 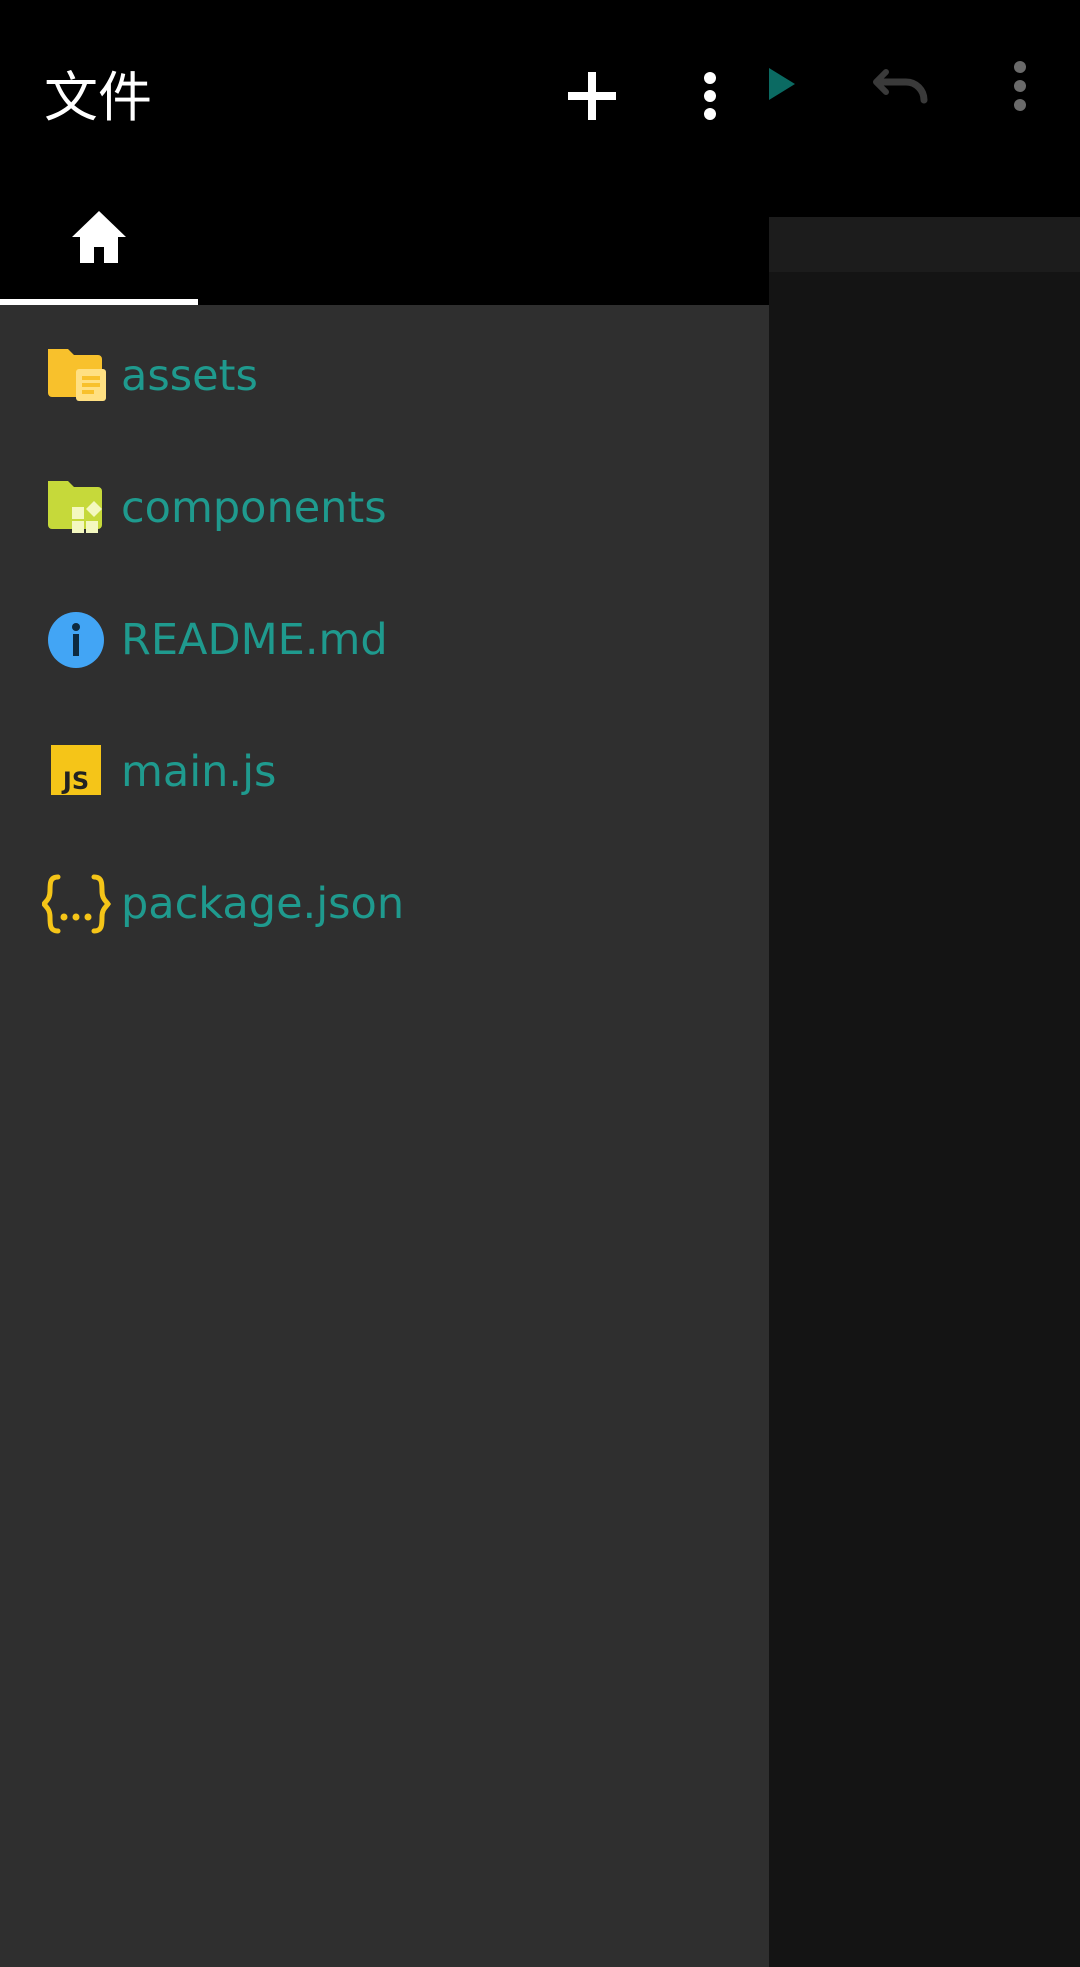 What do you see at coordinates (76, 640) in the screenshot?
I see `info-icon` at bounding box center [76, 640].